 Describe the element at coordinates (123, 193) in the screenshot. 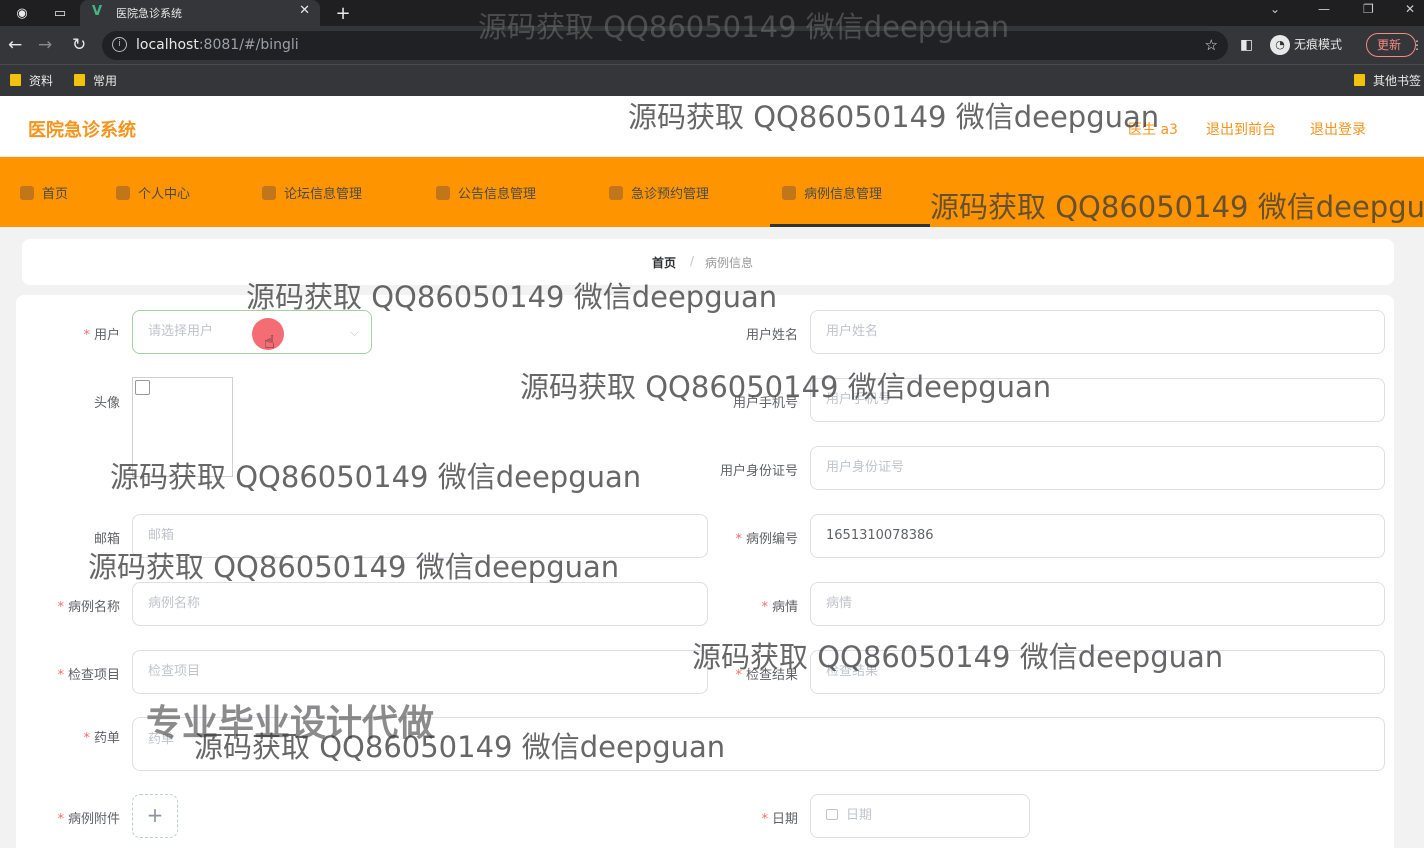

I see `user-icon` at that location.